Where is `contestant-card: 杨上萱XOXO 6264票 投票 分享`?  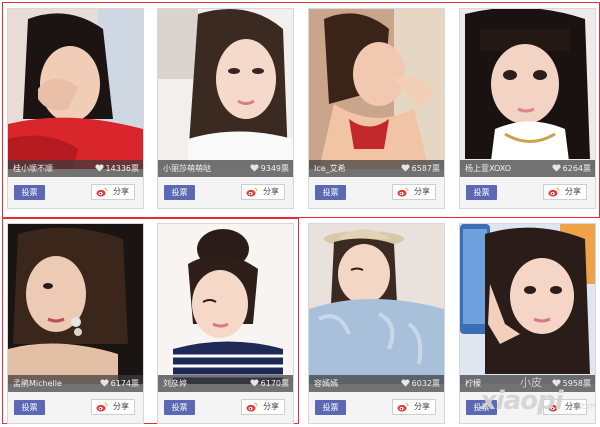 contestant-card: 杨上萱XOXO 6264票 投票 分享 is located at coordinates (527, 108).